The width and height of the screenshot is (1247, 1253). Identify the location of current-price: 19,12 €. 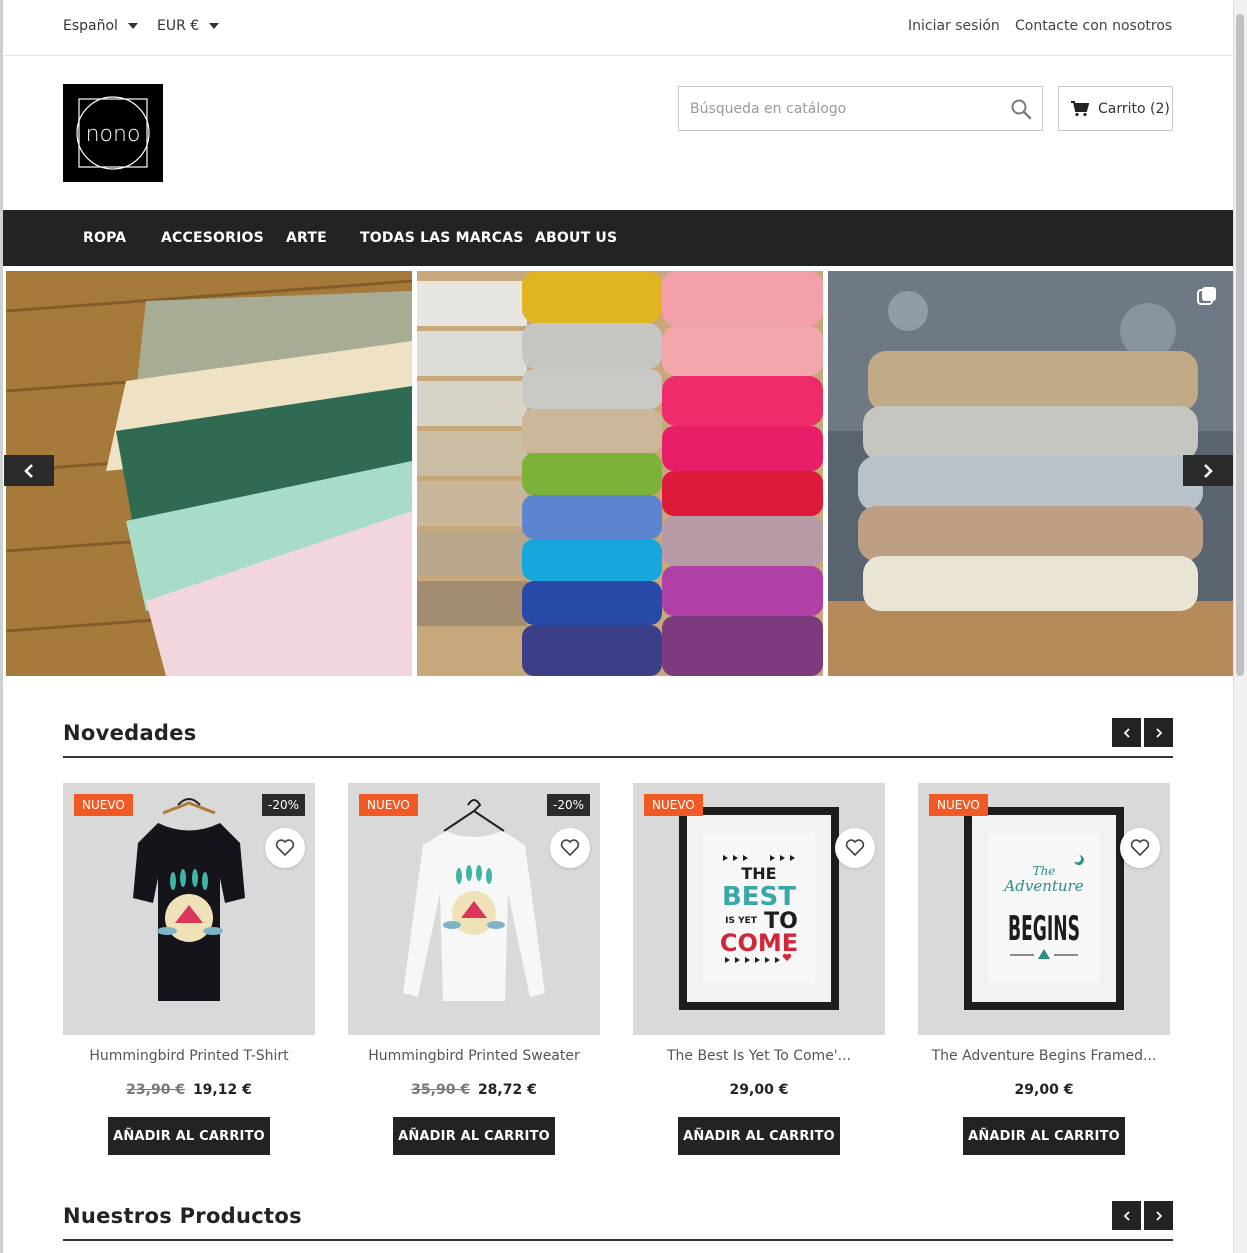
(222, 1090).